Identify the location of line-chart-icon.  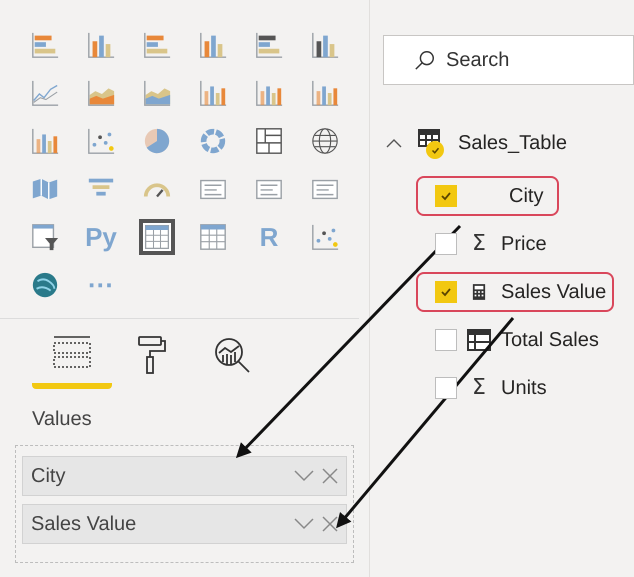
(45, 93).